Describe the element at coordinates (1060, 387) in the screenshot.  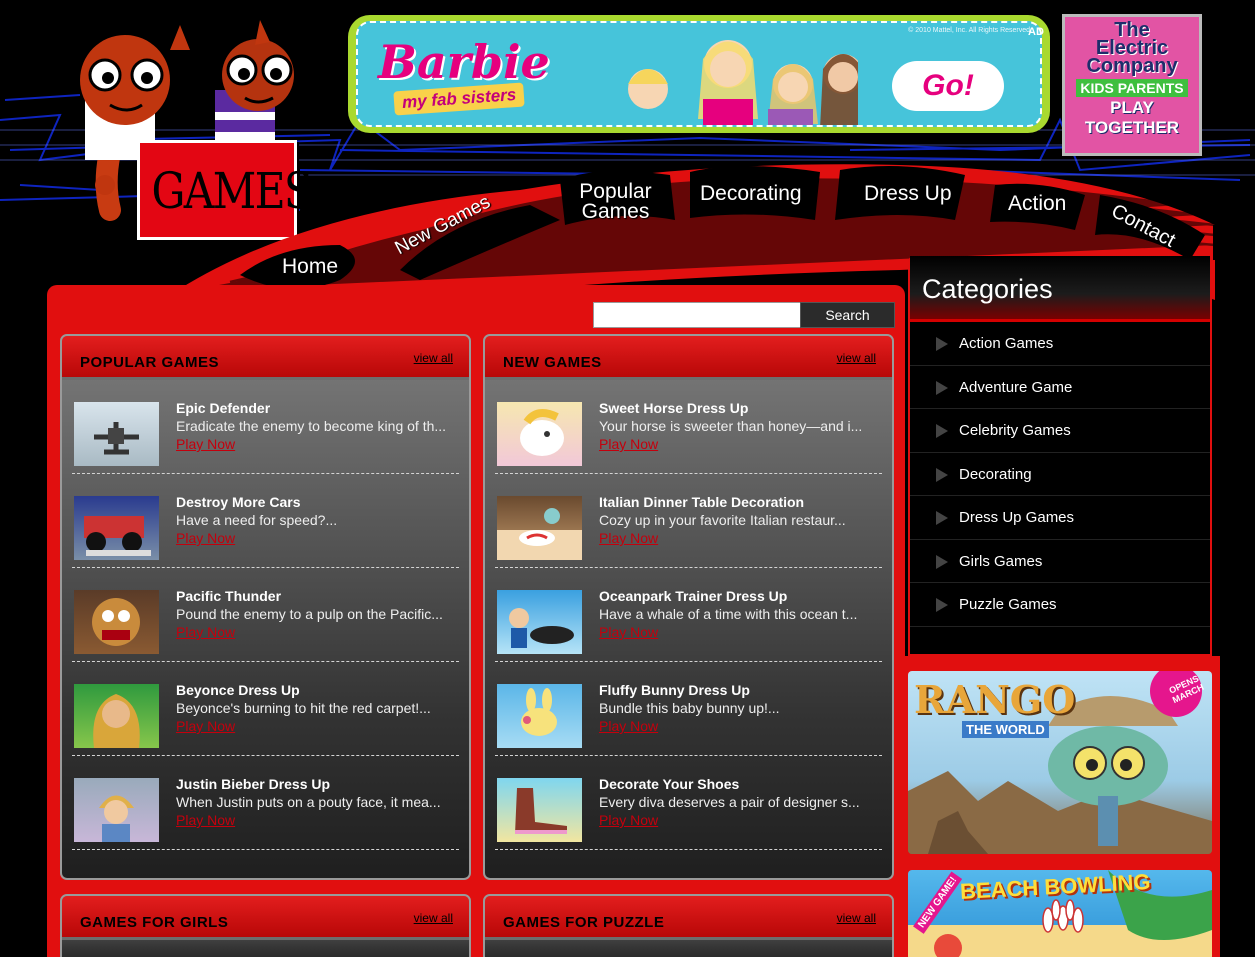
I see `category-item-adventure-game: Adventure Game` at that location.